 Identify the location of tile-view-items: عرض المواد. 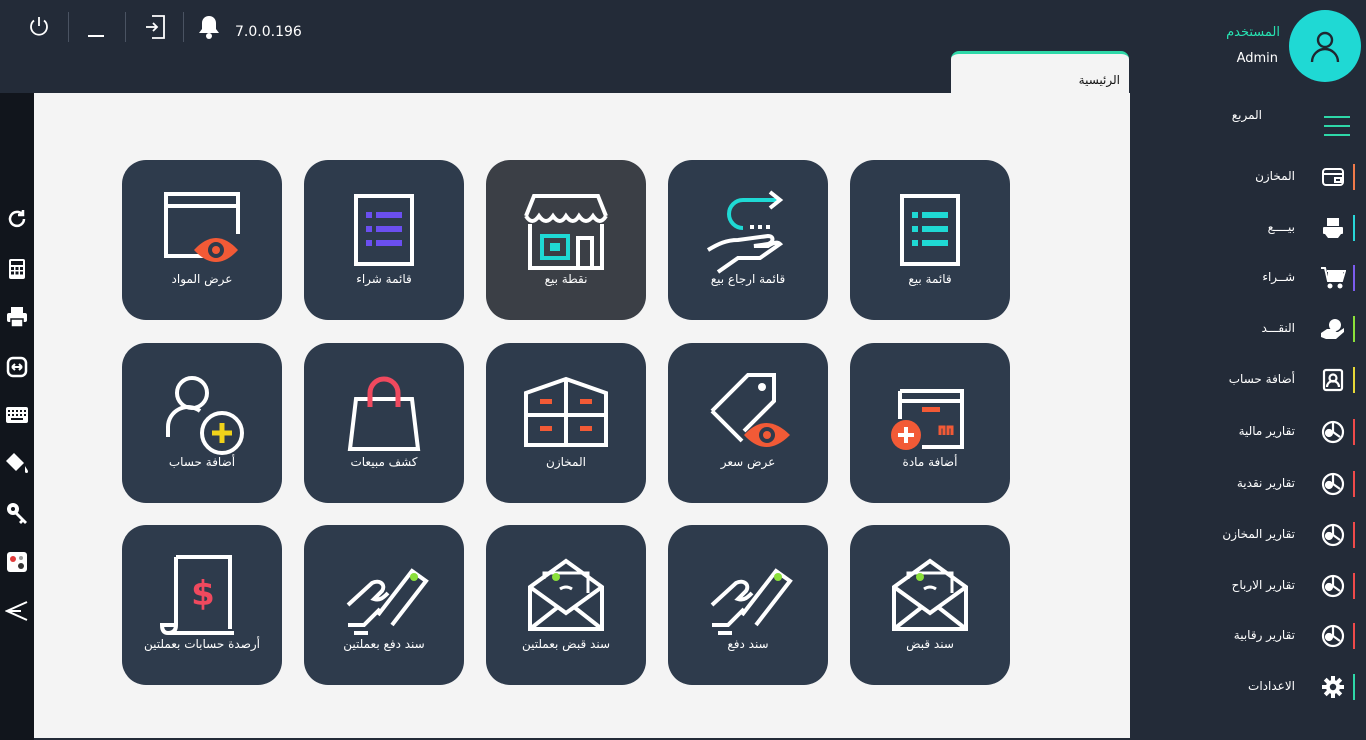
(202, 240).